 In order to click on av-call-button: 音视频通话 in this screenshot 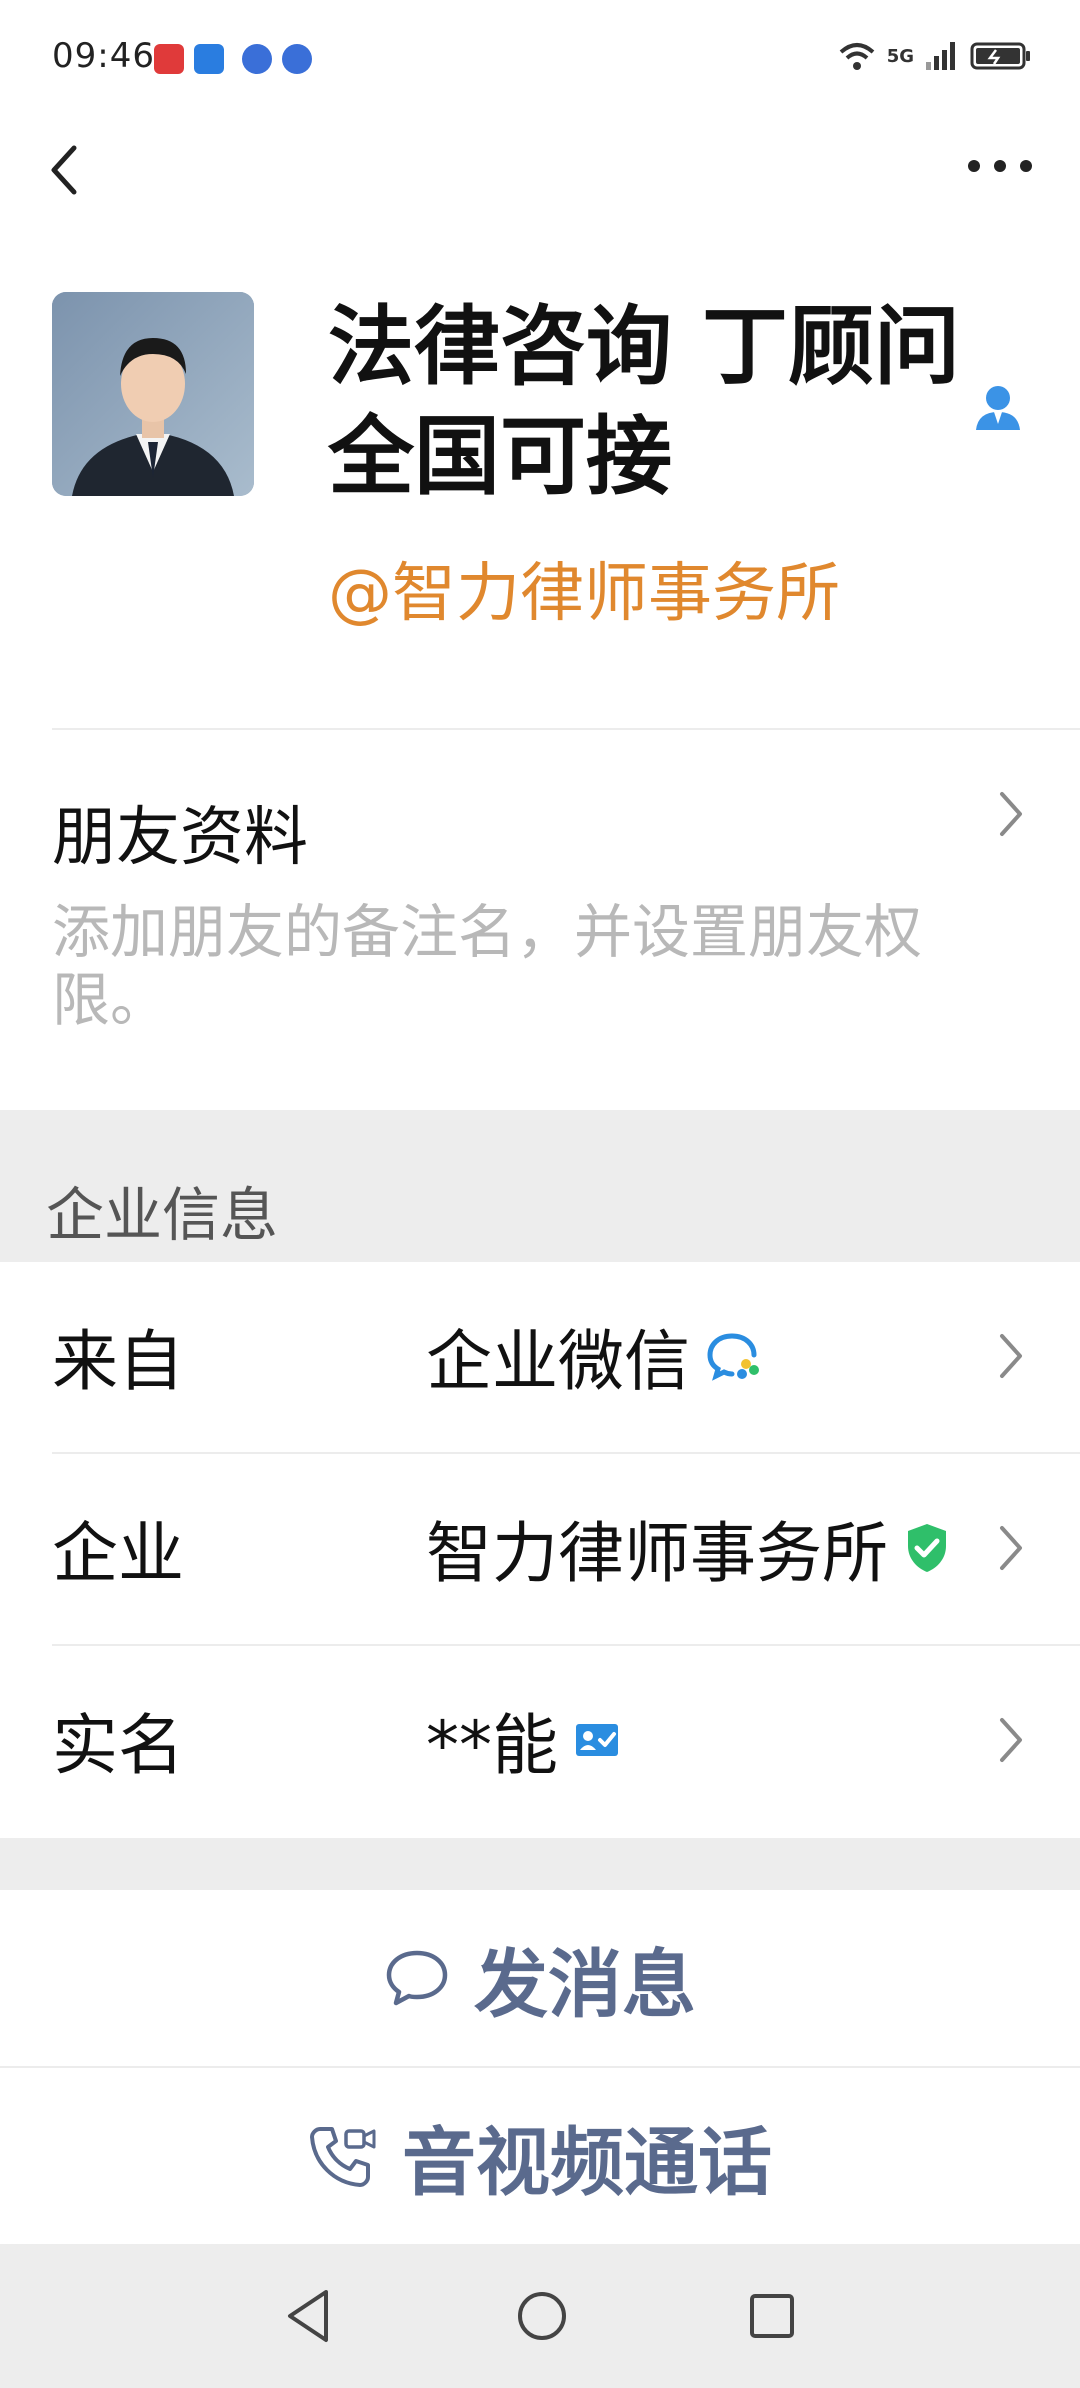, I will do `click(540, 2156)`.